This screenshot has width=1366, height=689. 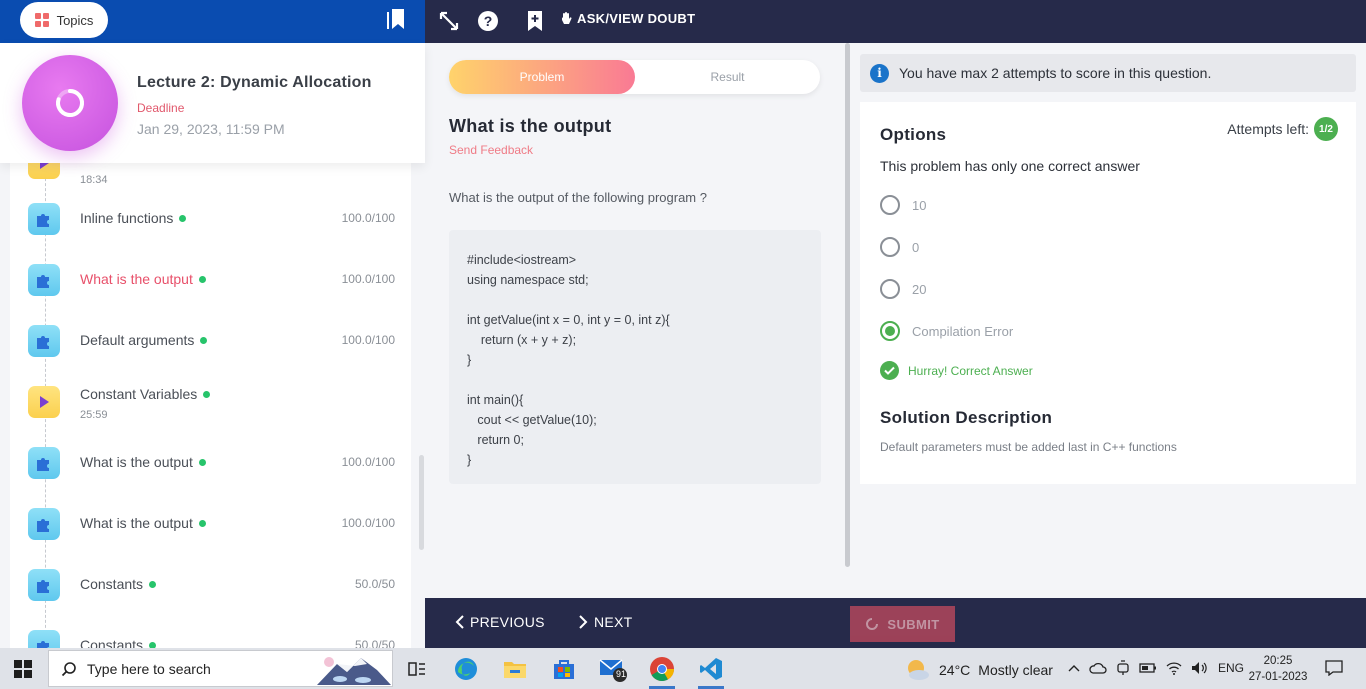 I want to click on edge-browser-icon, so click(x=466, y=669).